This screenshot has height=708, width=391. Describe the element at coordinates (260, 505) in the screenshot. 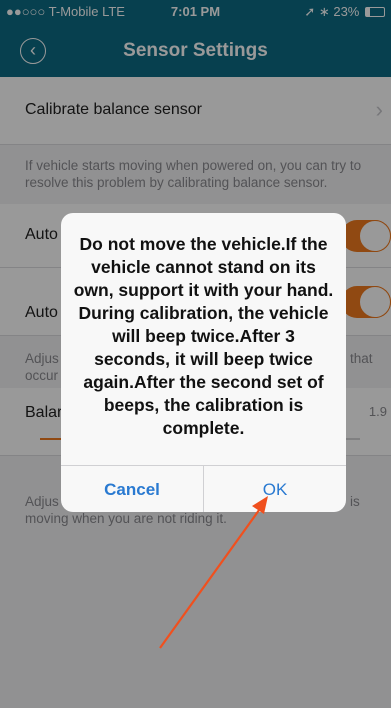

I see `arrow-head` at that location.